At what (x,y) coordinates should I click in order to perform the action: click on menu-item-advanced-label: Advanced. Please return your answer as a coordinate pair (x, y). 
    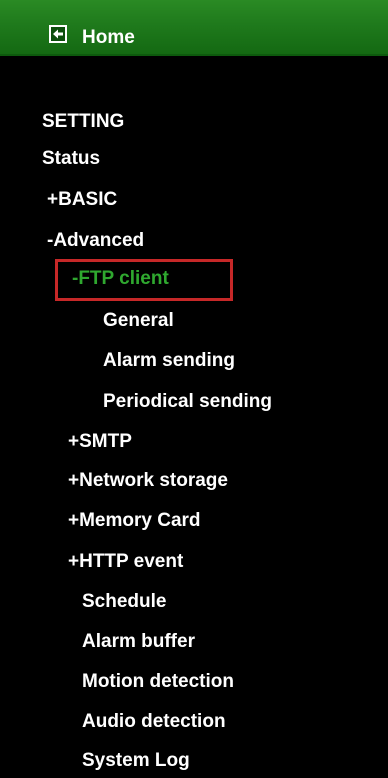
    Looking at the image, I should click on (99, 240).